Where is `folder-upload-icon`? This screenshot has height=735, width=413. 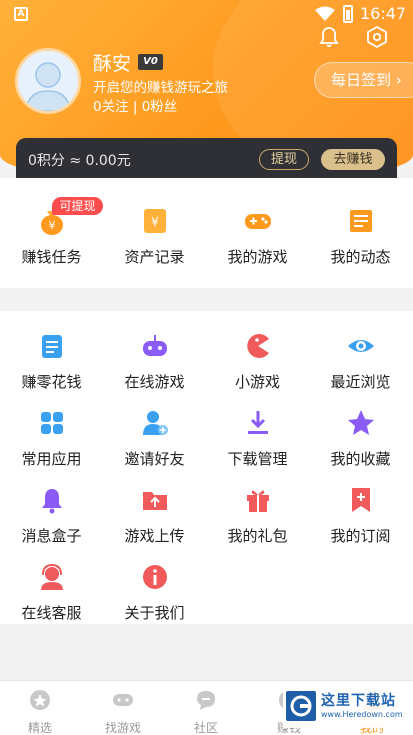
folder-upload-icon is located at coordinates (154, 501).